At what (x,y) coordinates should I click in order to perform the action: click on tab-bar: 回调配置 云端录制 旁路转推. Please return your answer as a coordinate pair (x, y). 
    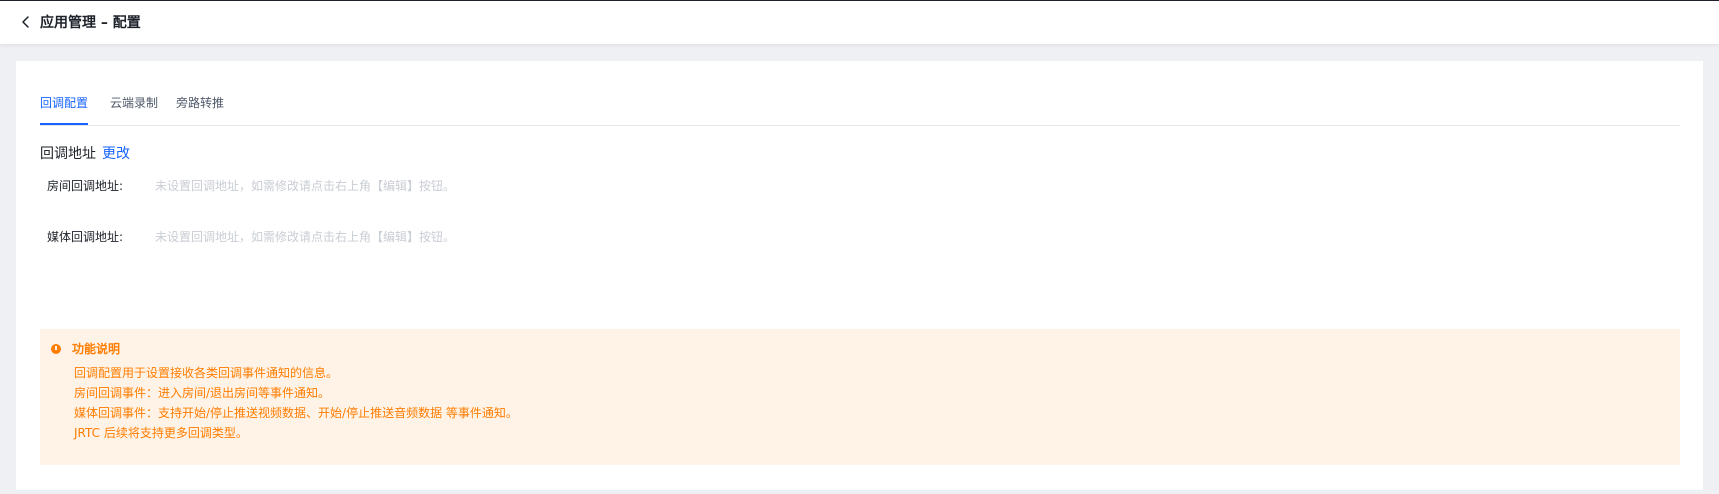
    Looking at the image, I should click on (860, 109).